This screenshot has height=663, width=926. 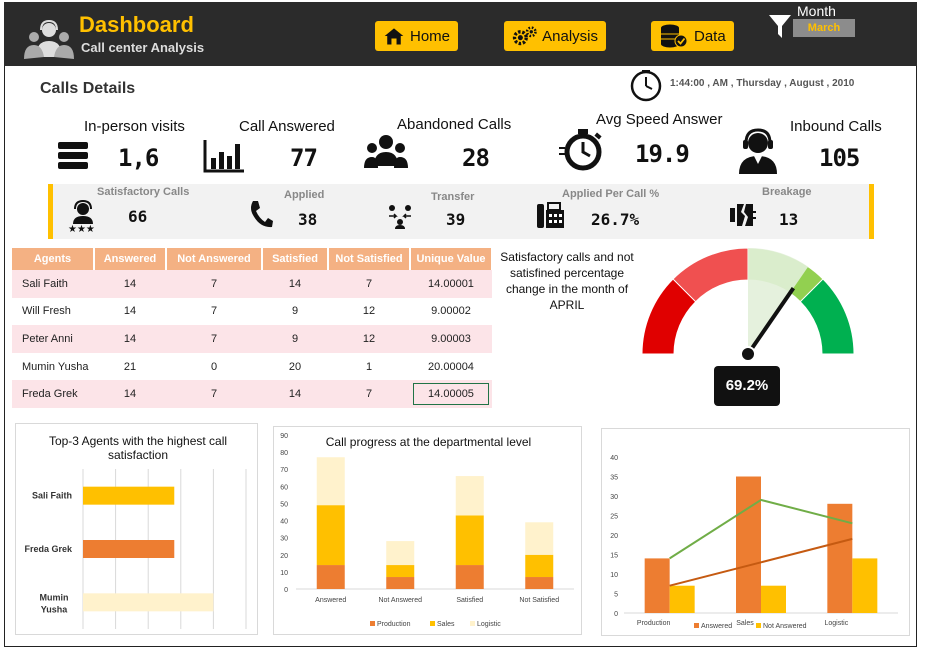 What do you see at coordinates (785, 626) in the screenshot?
I see `legend-label: Not Answered` at bounding box center [785, 626].